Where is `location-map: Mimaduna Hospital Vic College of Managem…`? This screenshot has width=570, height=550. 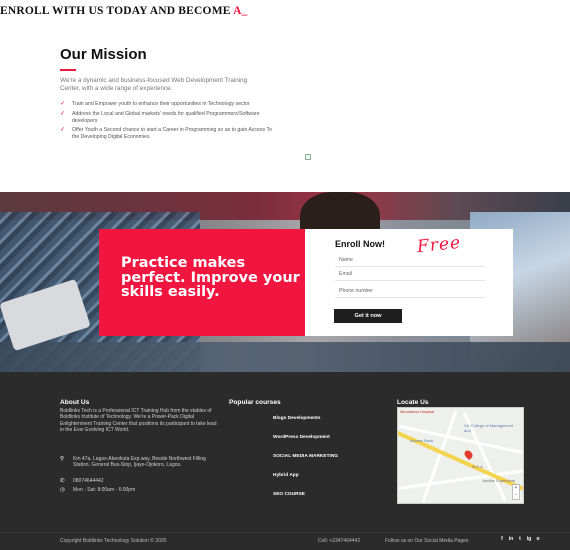
location-map: Mimaduna Hospital Vic College of Managem… is located at coordinates (460, 455).